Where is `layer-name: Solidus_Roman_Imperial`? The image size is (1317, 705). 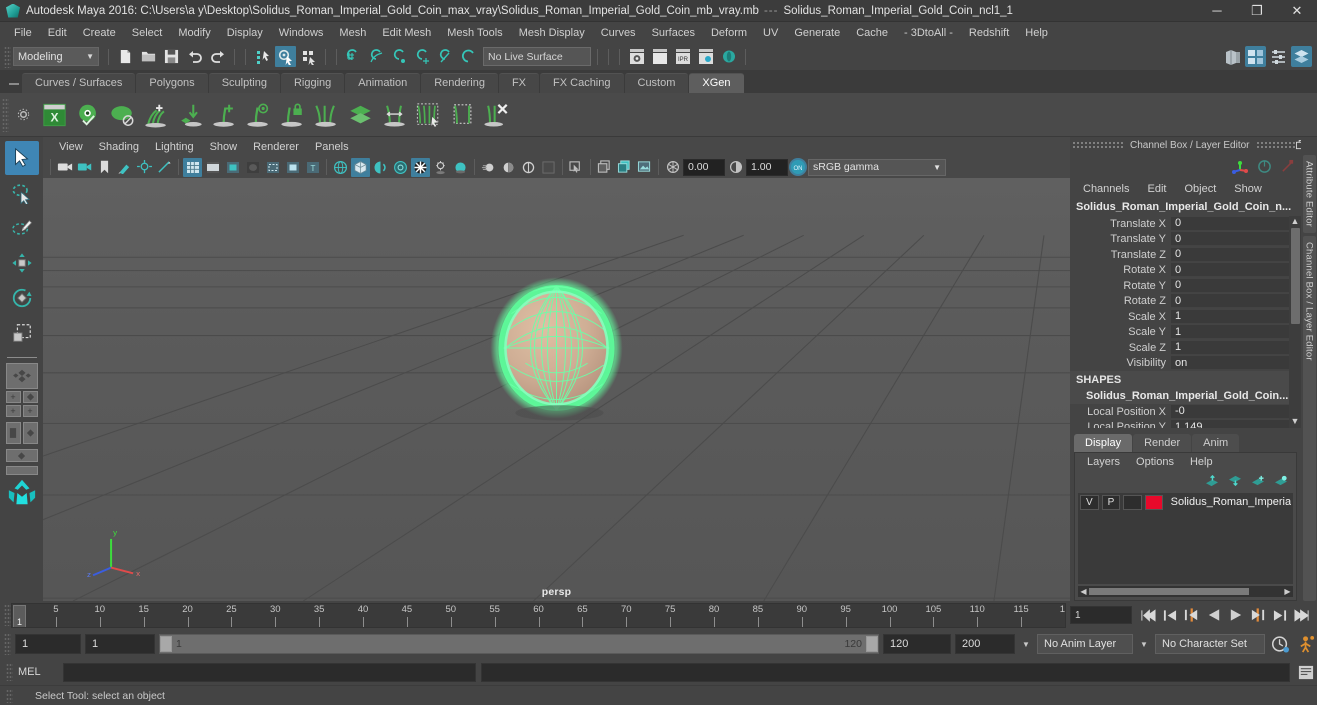 layer-name: Solidus_Roman_Imperial is located at coordinates (1228, 502).